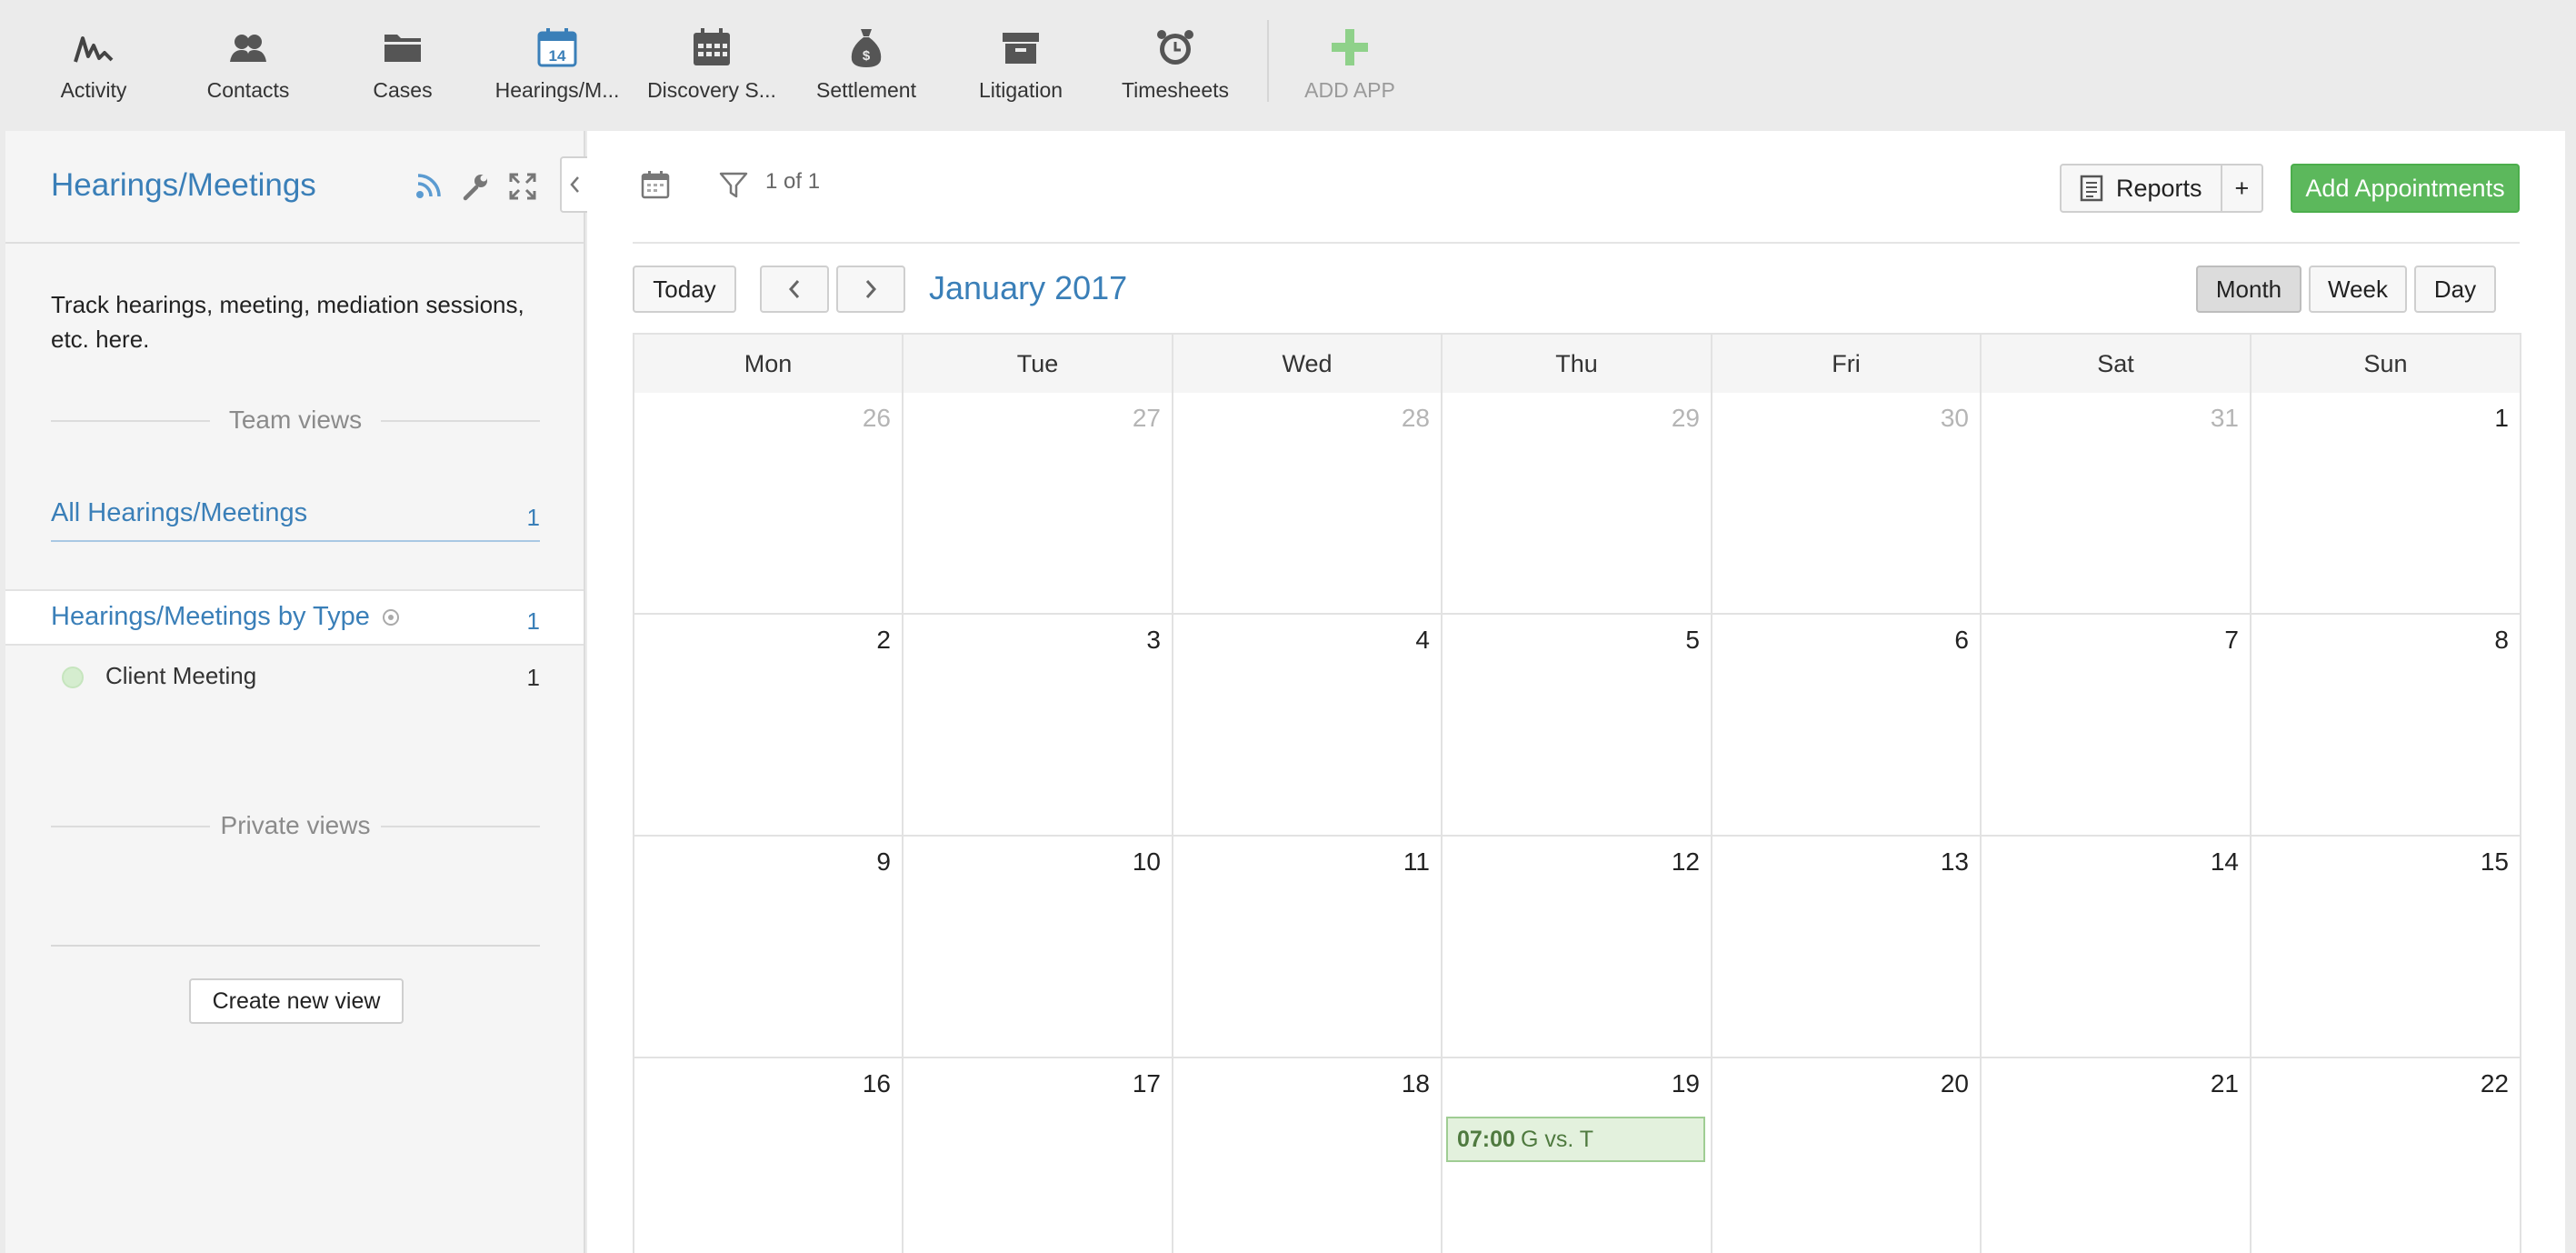 The image size is (2576, 1253). Describe the element at coordinates (1175, 65) in the screenshot. I see `app-timesheets: Timesheets` at that location.